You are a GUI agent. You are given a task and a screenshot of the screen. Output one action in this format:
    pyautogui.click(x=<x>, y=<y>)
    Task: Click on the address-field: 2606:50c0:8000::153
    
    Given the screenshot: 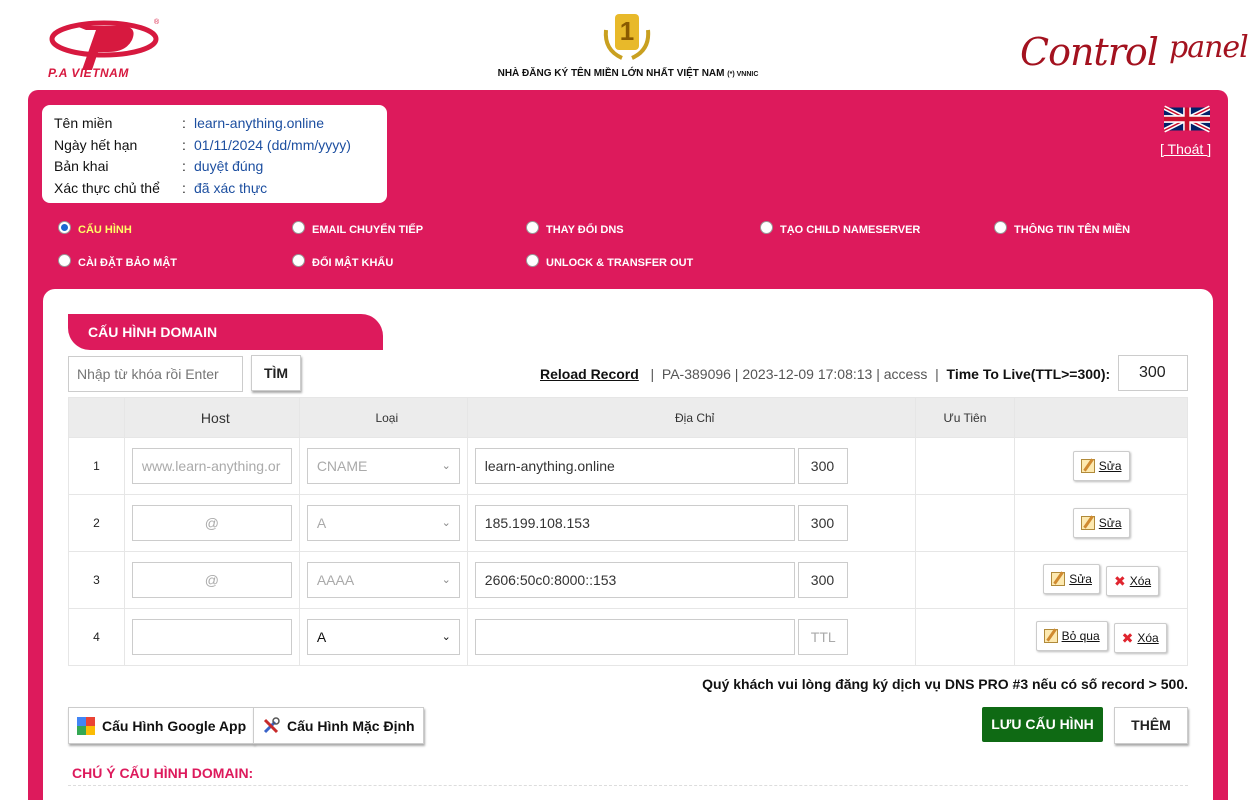 What is the action you would take?
    pyautogui.click(x=634, y=580)
    